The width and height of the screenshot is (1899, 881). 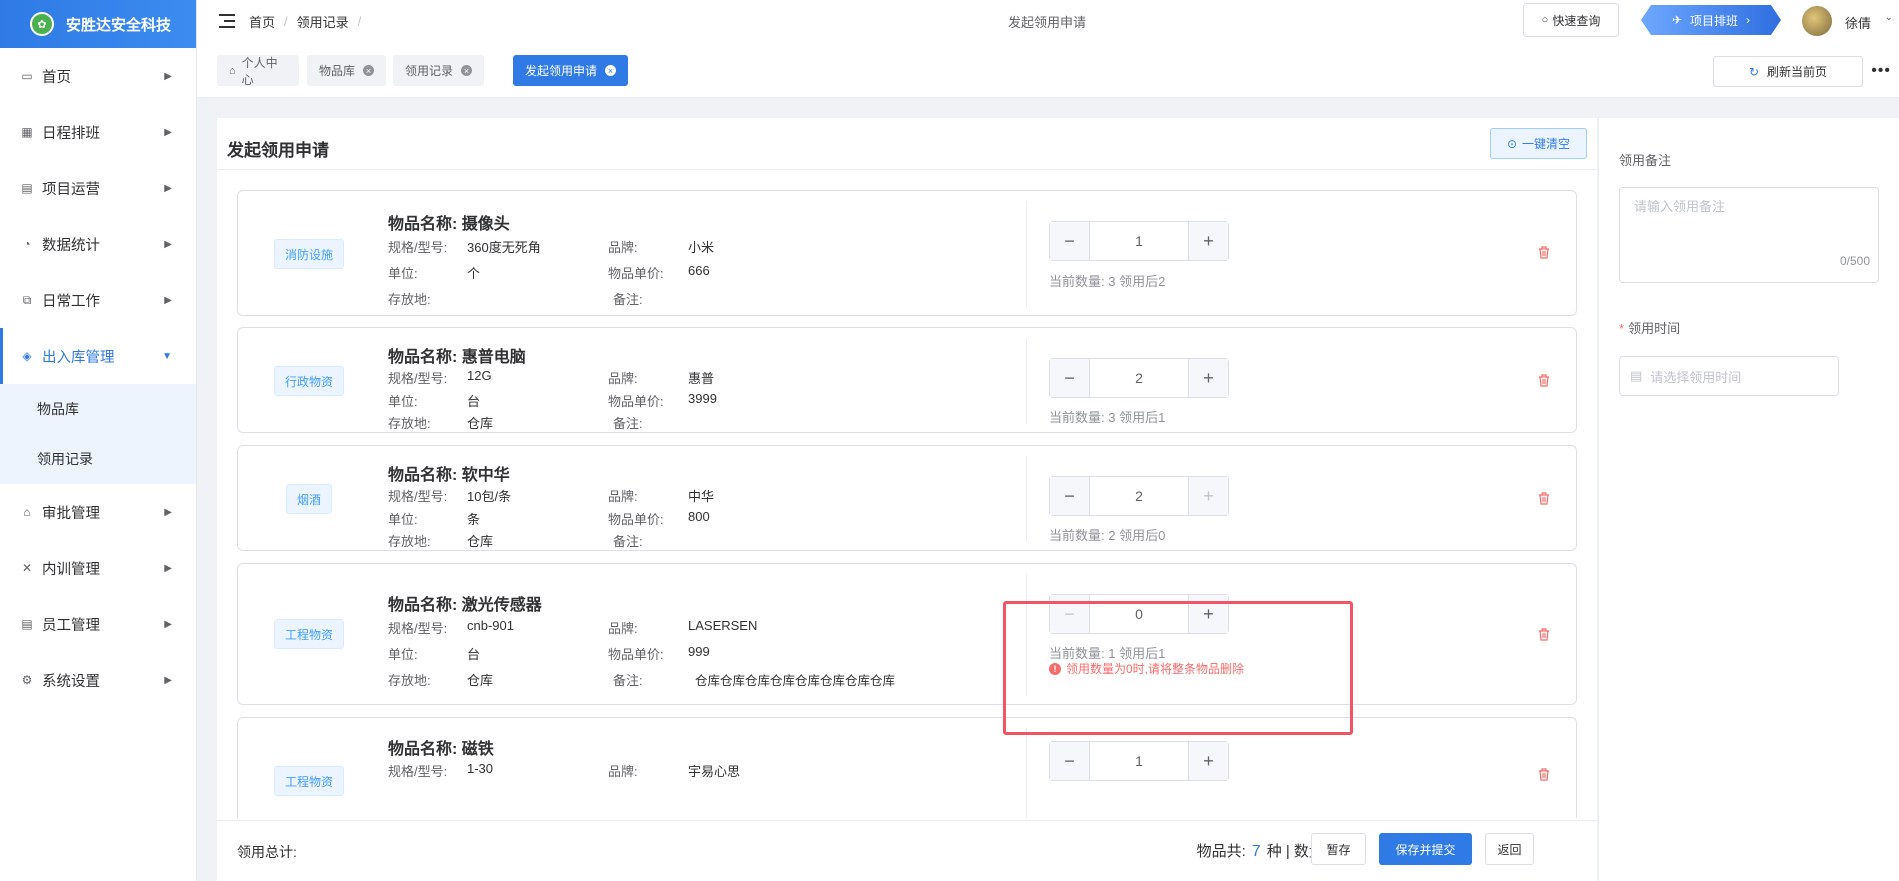 I want to click on unit-value: 台, so click(x=474, y=654).